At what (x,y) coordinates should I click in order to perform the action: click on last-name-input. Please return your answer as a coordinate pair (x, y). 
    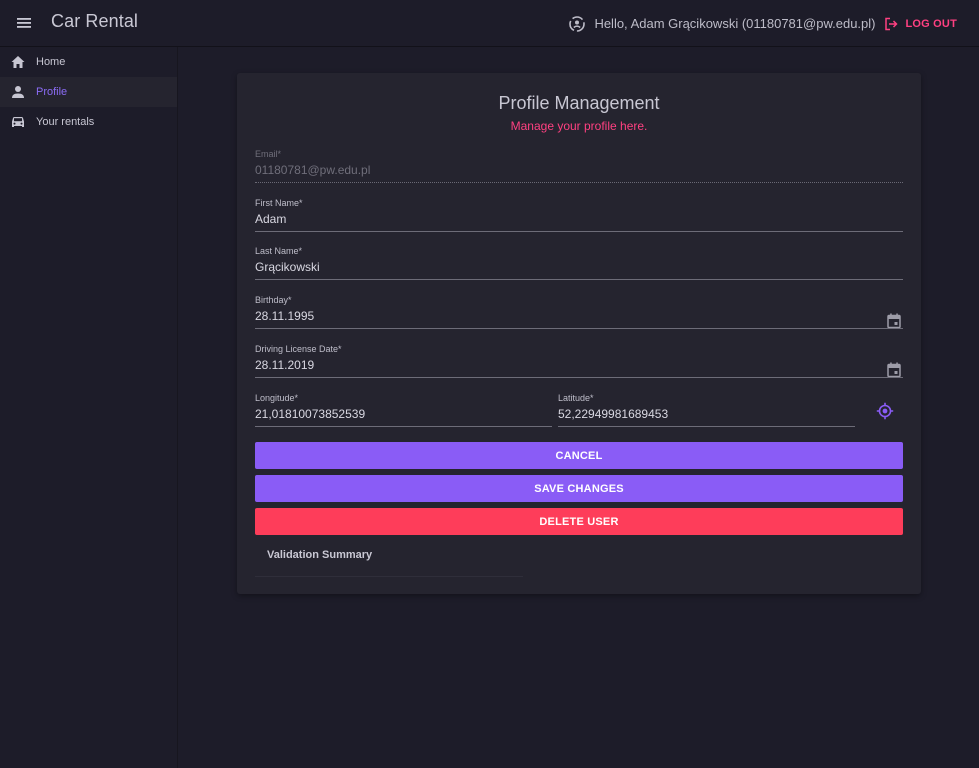
    Looking at the image, I should click on (579, 267).